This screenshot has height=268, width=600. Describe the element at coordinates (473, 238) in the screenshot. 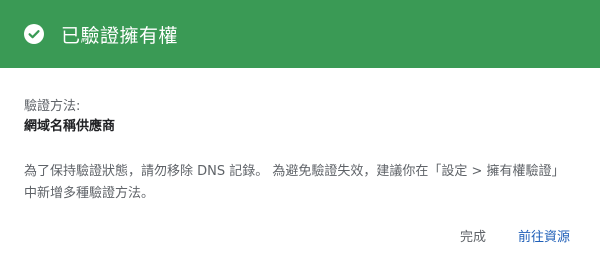

I see `done-button: 完成` at that location.